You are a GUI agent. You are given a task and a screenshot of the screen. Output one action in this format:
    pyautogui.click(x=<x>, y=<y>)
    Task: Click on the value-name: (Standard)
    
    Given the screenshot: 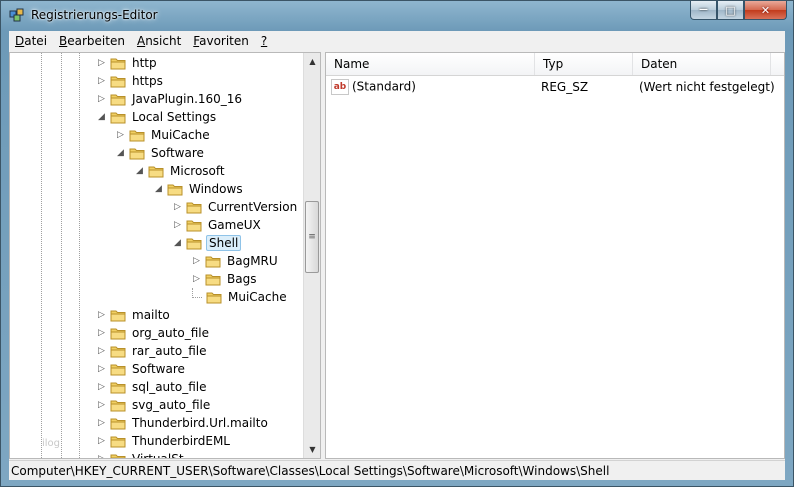 What is the action you would take?
    pyautogui.click(x=384, y=86)
    